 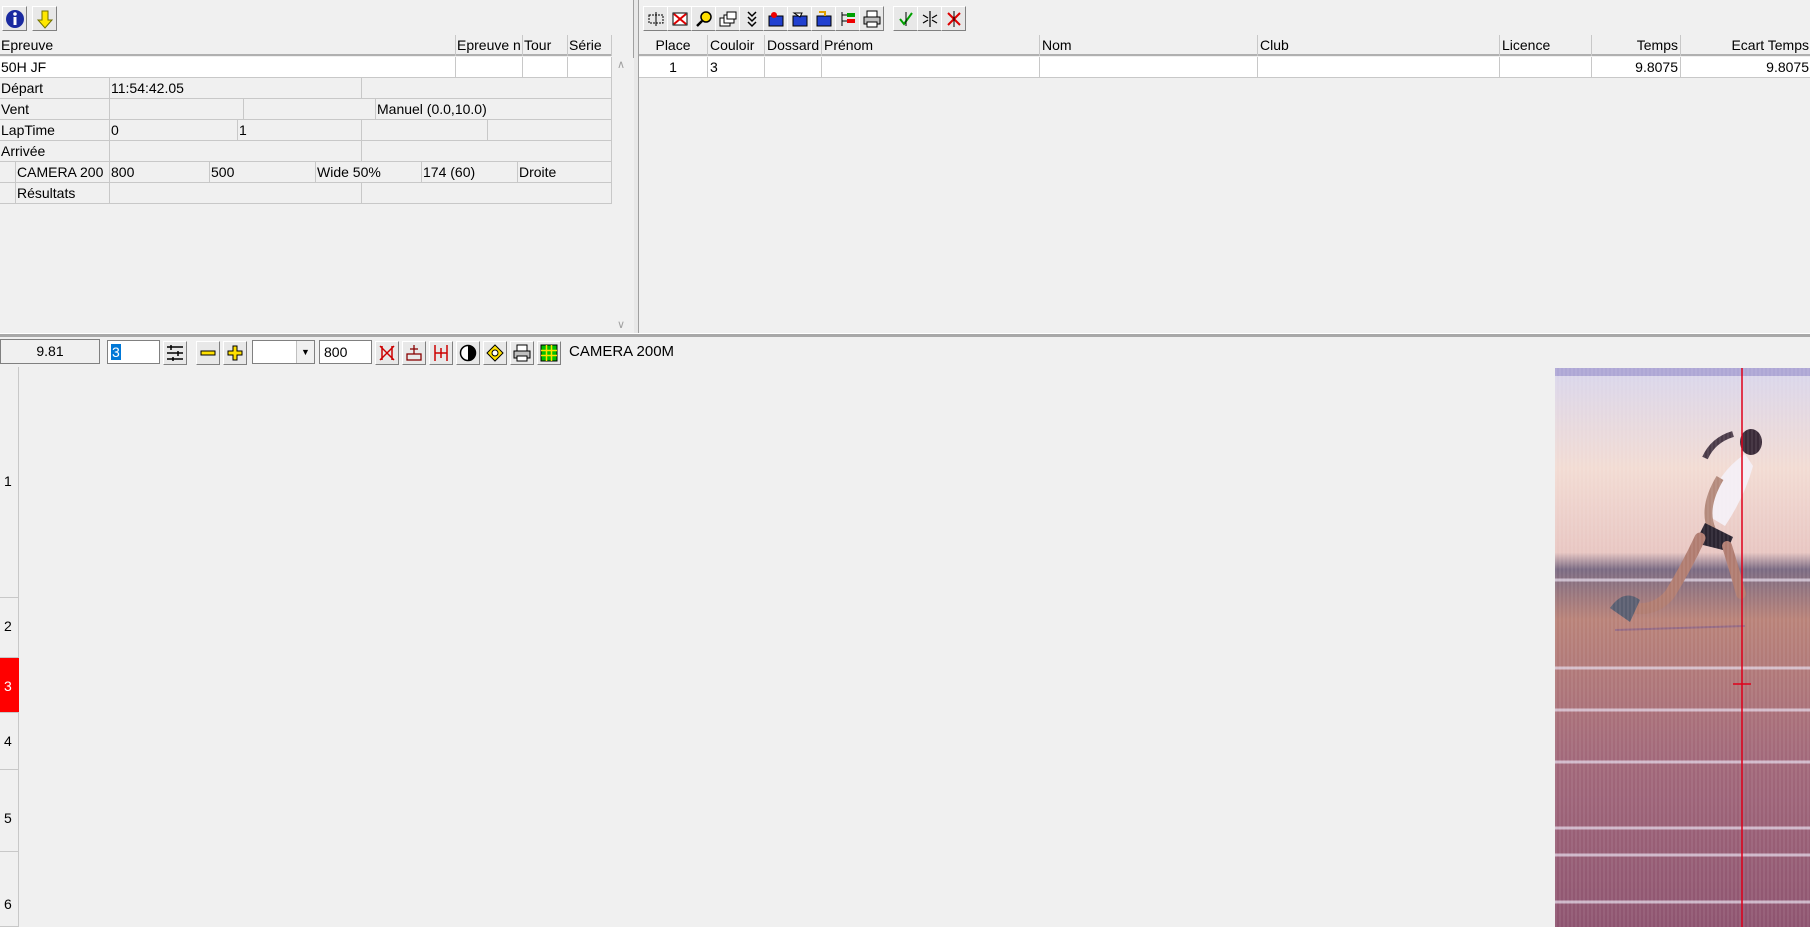 What do you see at coordinates (495, 353) in the screenshot?
I see `brightness-button` at bounding box center [495, 353].